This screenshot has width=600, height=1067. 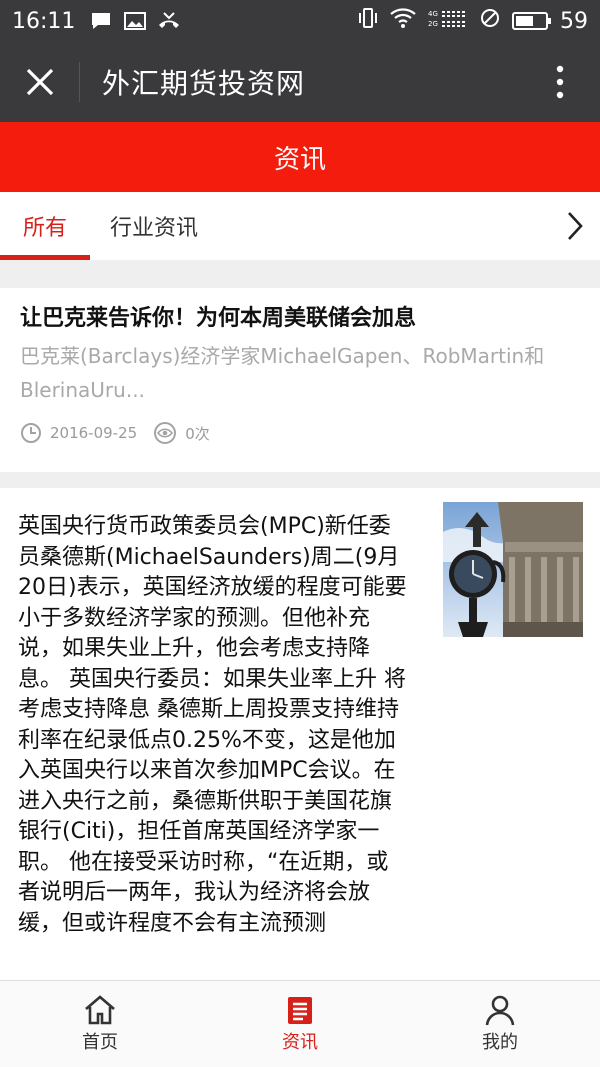 I want to click on tab-all: 所有, so click(x=45, y=226).